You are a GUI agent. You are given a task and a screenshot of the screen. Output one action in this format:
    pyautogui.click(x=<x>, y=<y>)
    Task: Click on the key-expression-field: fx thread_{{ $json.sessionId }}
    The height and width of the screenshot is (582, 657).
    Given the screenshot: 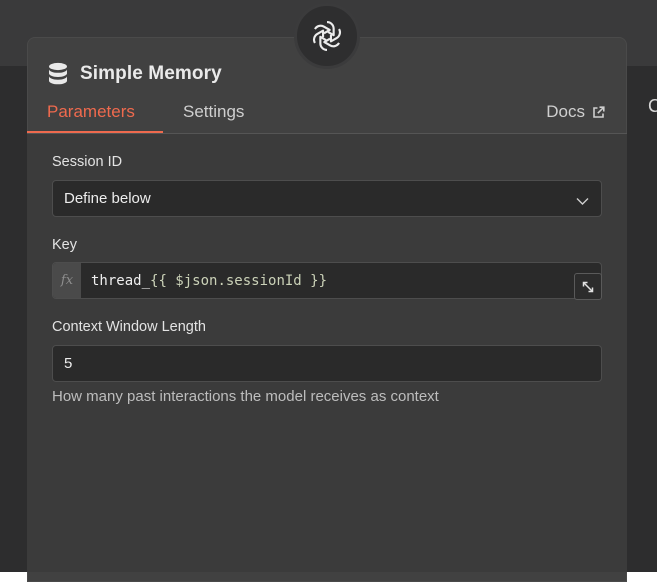 What is the action you would take?
    pyautogui.click(x=327, y=280)
    